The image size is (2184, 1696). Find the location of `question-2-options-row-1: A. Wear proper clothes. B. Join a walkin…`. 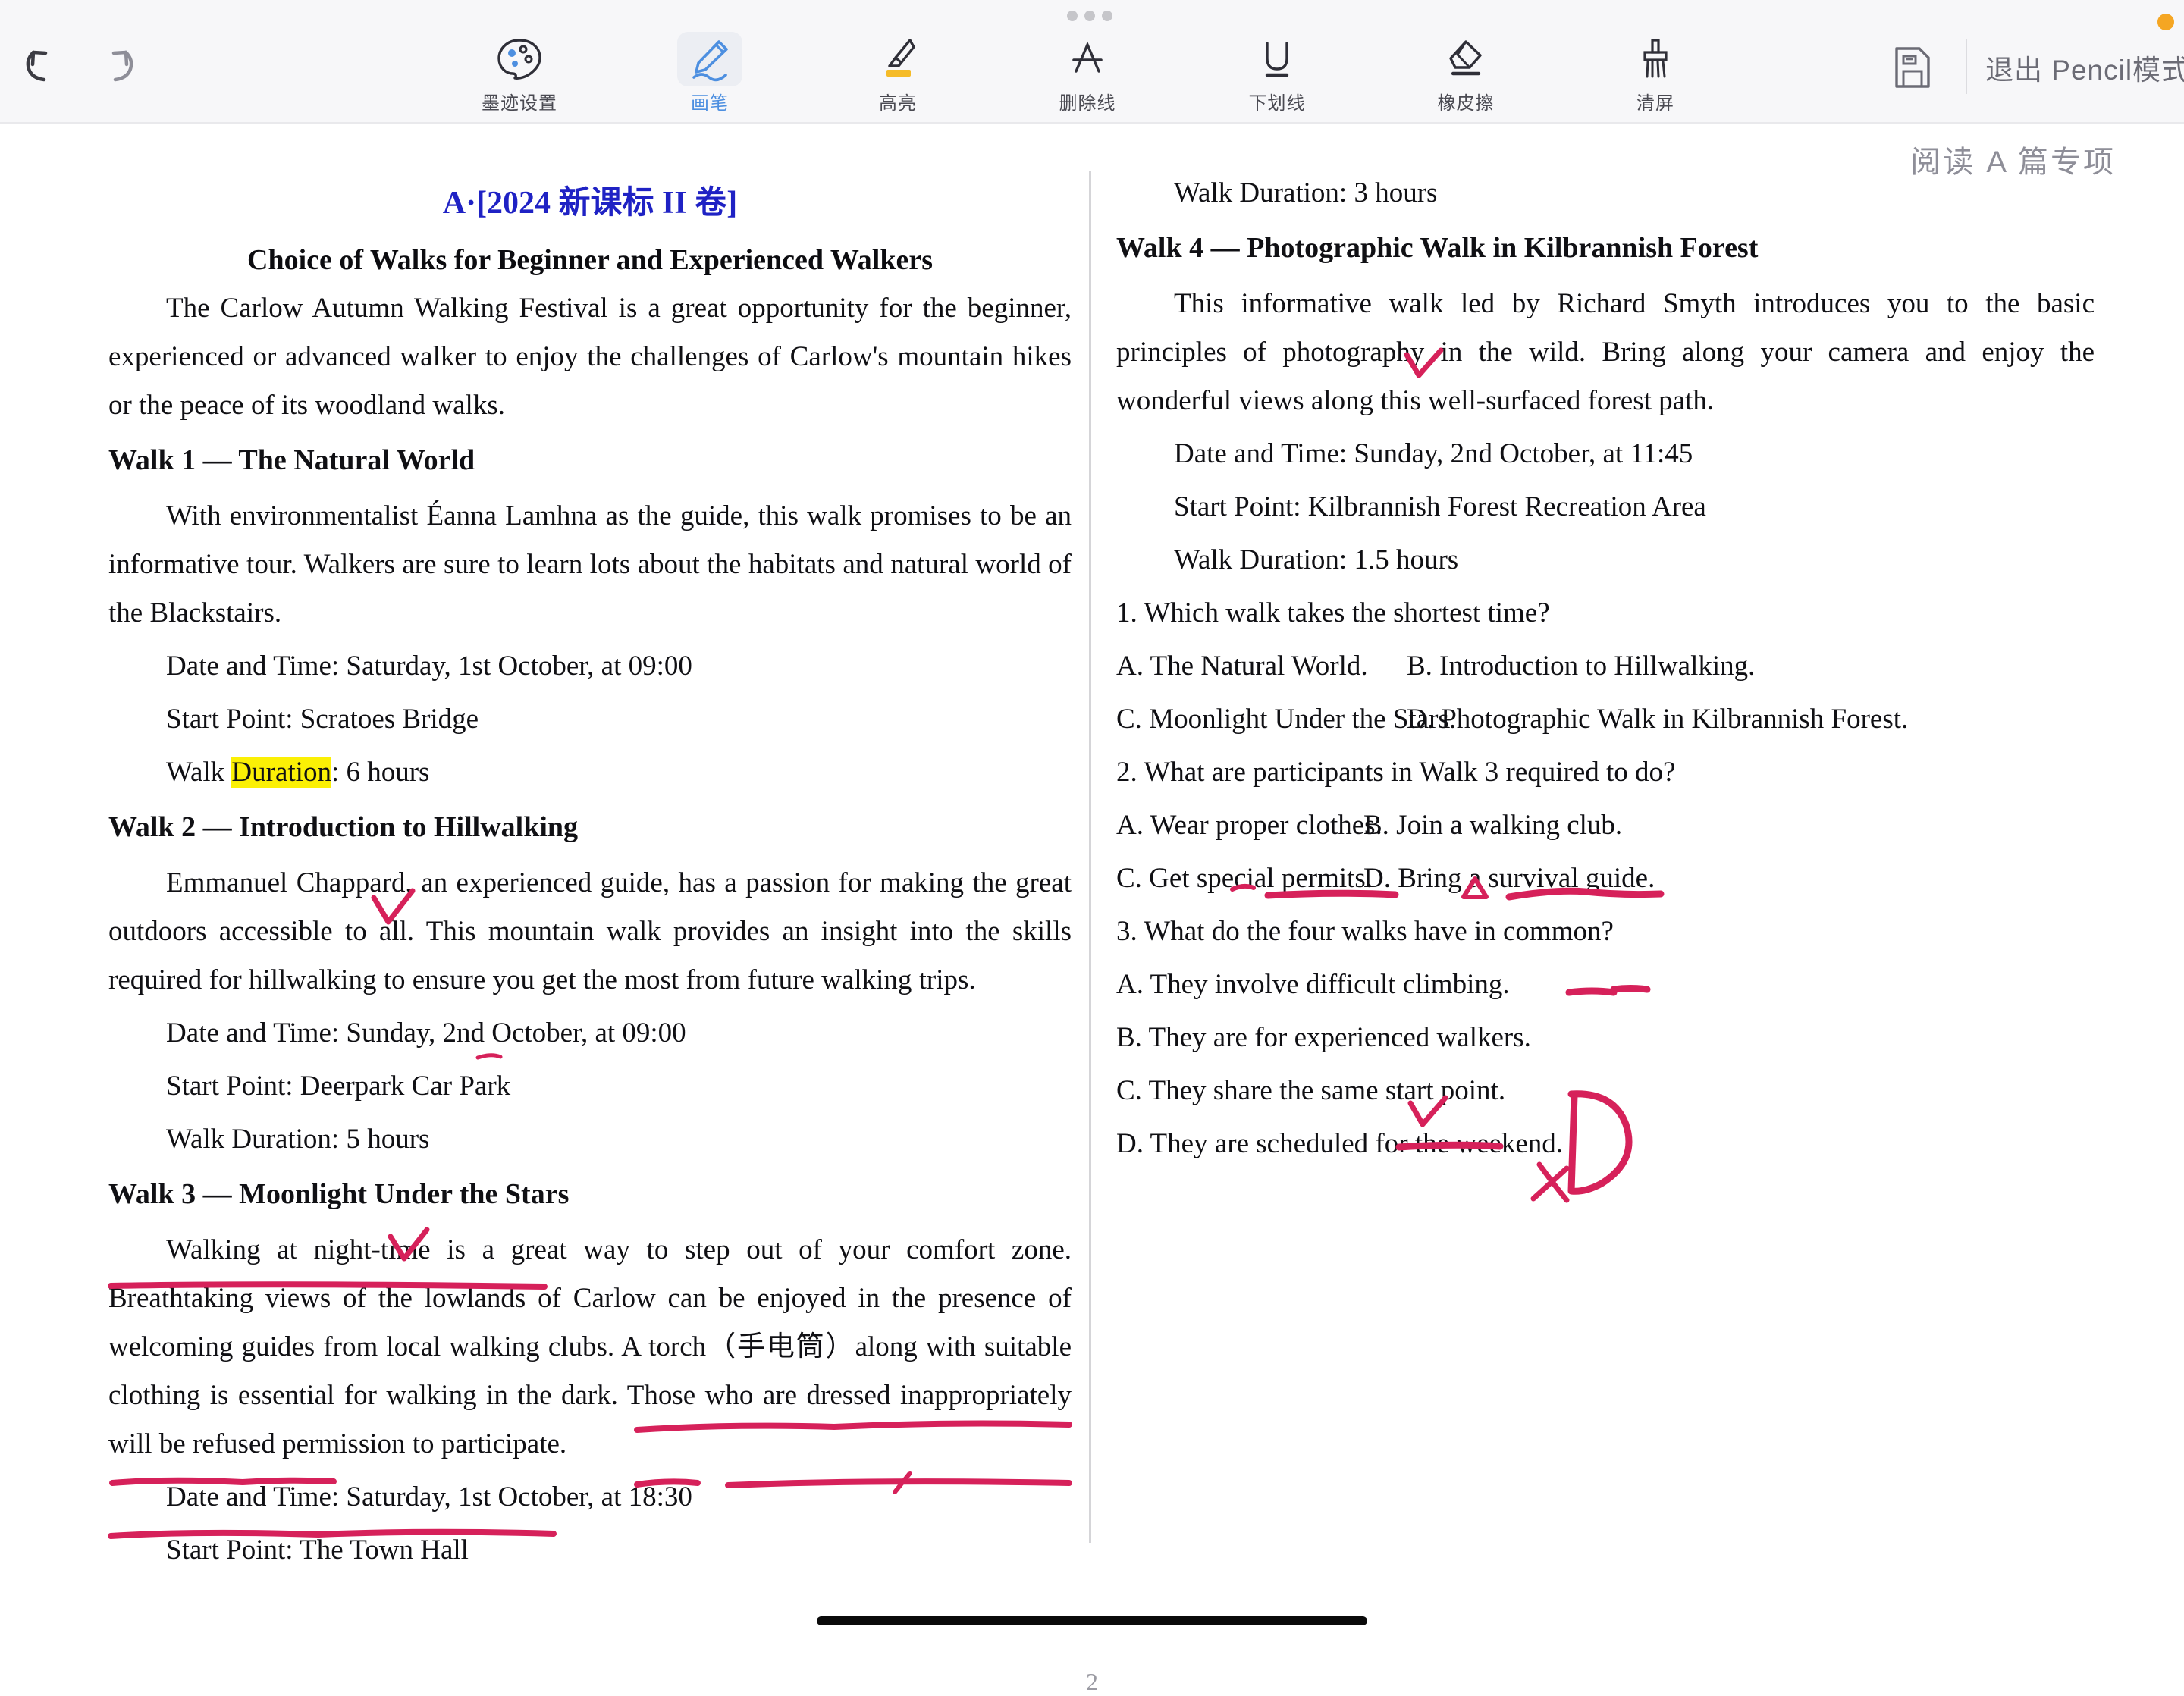

question-2-options-row-1: A. Wear proper clothes. B. Join a walkin… is located at coordinates (1605, 825).